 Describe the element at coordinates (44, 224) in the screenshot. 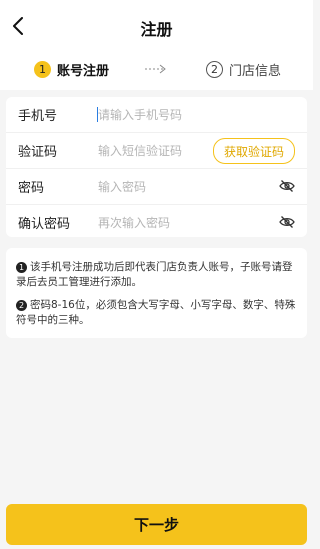

I see `confirm-password-label: 确认密码` at that location.